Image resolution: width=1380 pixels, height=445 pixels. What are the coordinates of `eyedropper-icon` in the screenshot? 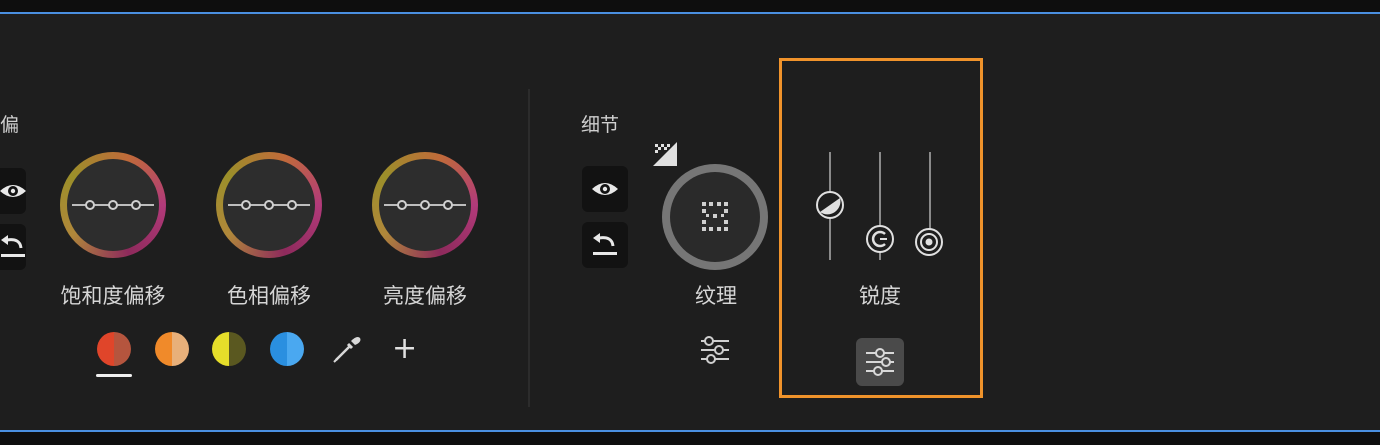 It's located at (347, 350).